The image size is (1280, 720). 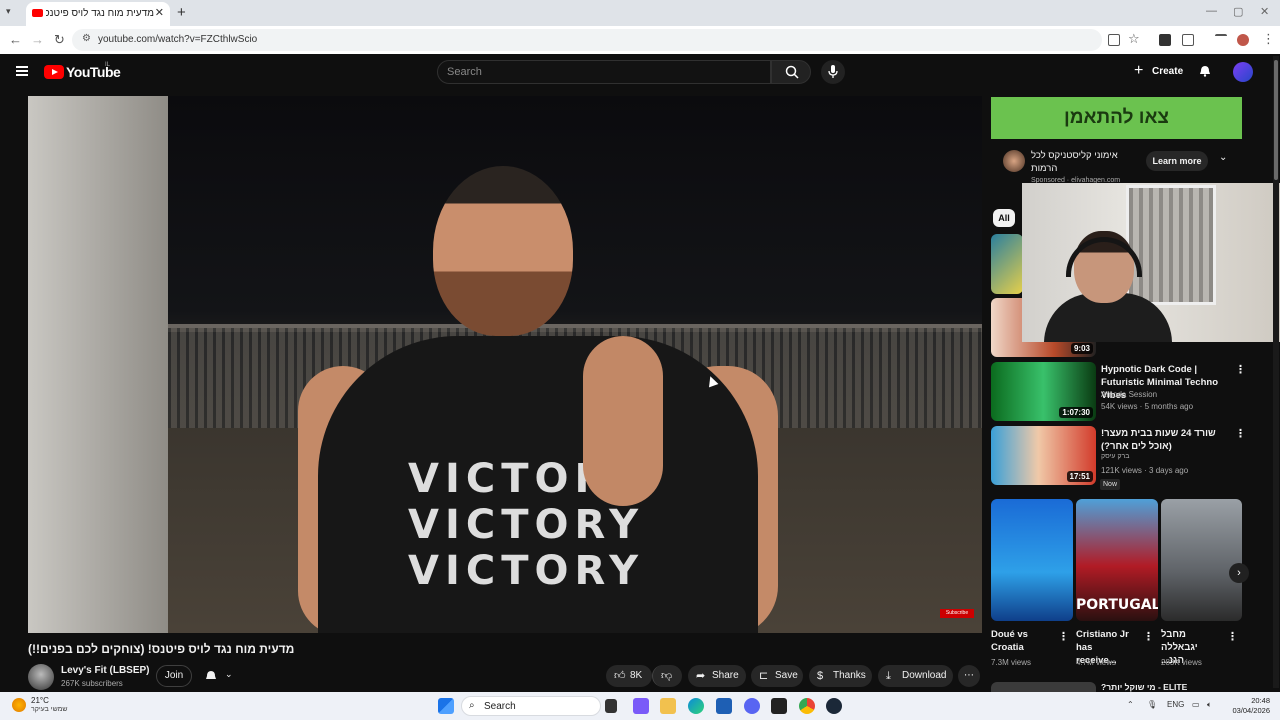 I want to click on weather-sun-icon, so click(x=19, y=705).